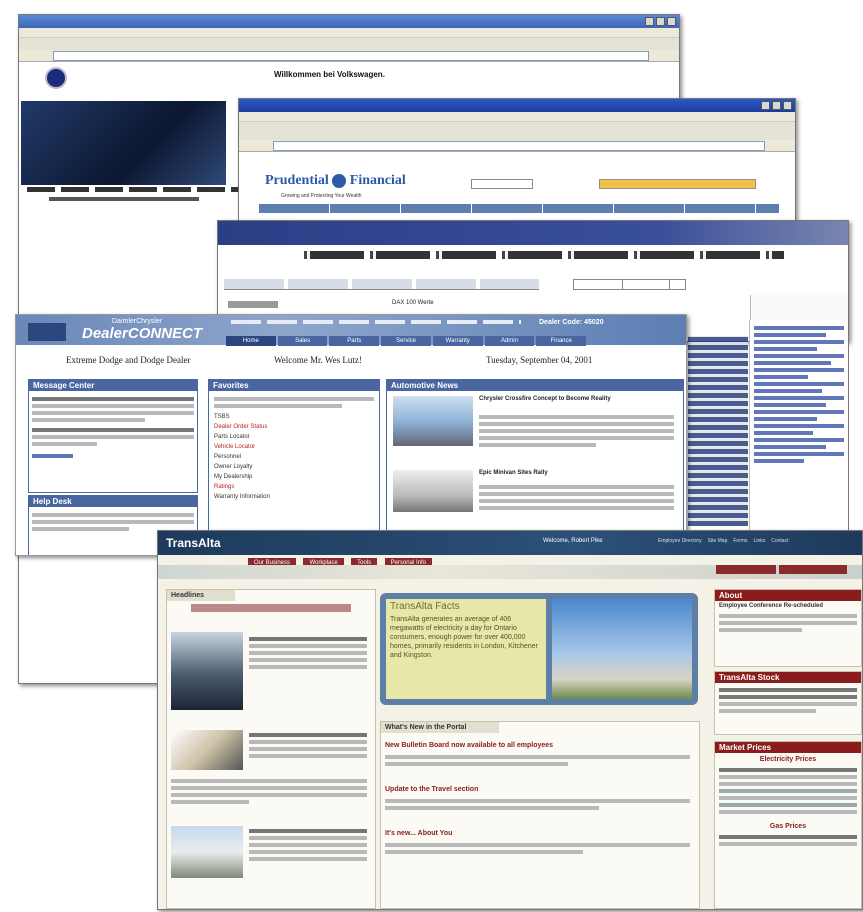 The width and height of the screenshot is (863, 912). I want to click on dax-link-column, so click(799, 425).